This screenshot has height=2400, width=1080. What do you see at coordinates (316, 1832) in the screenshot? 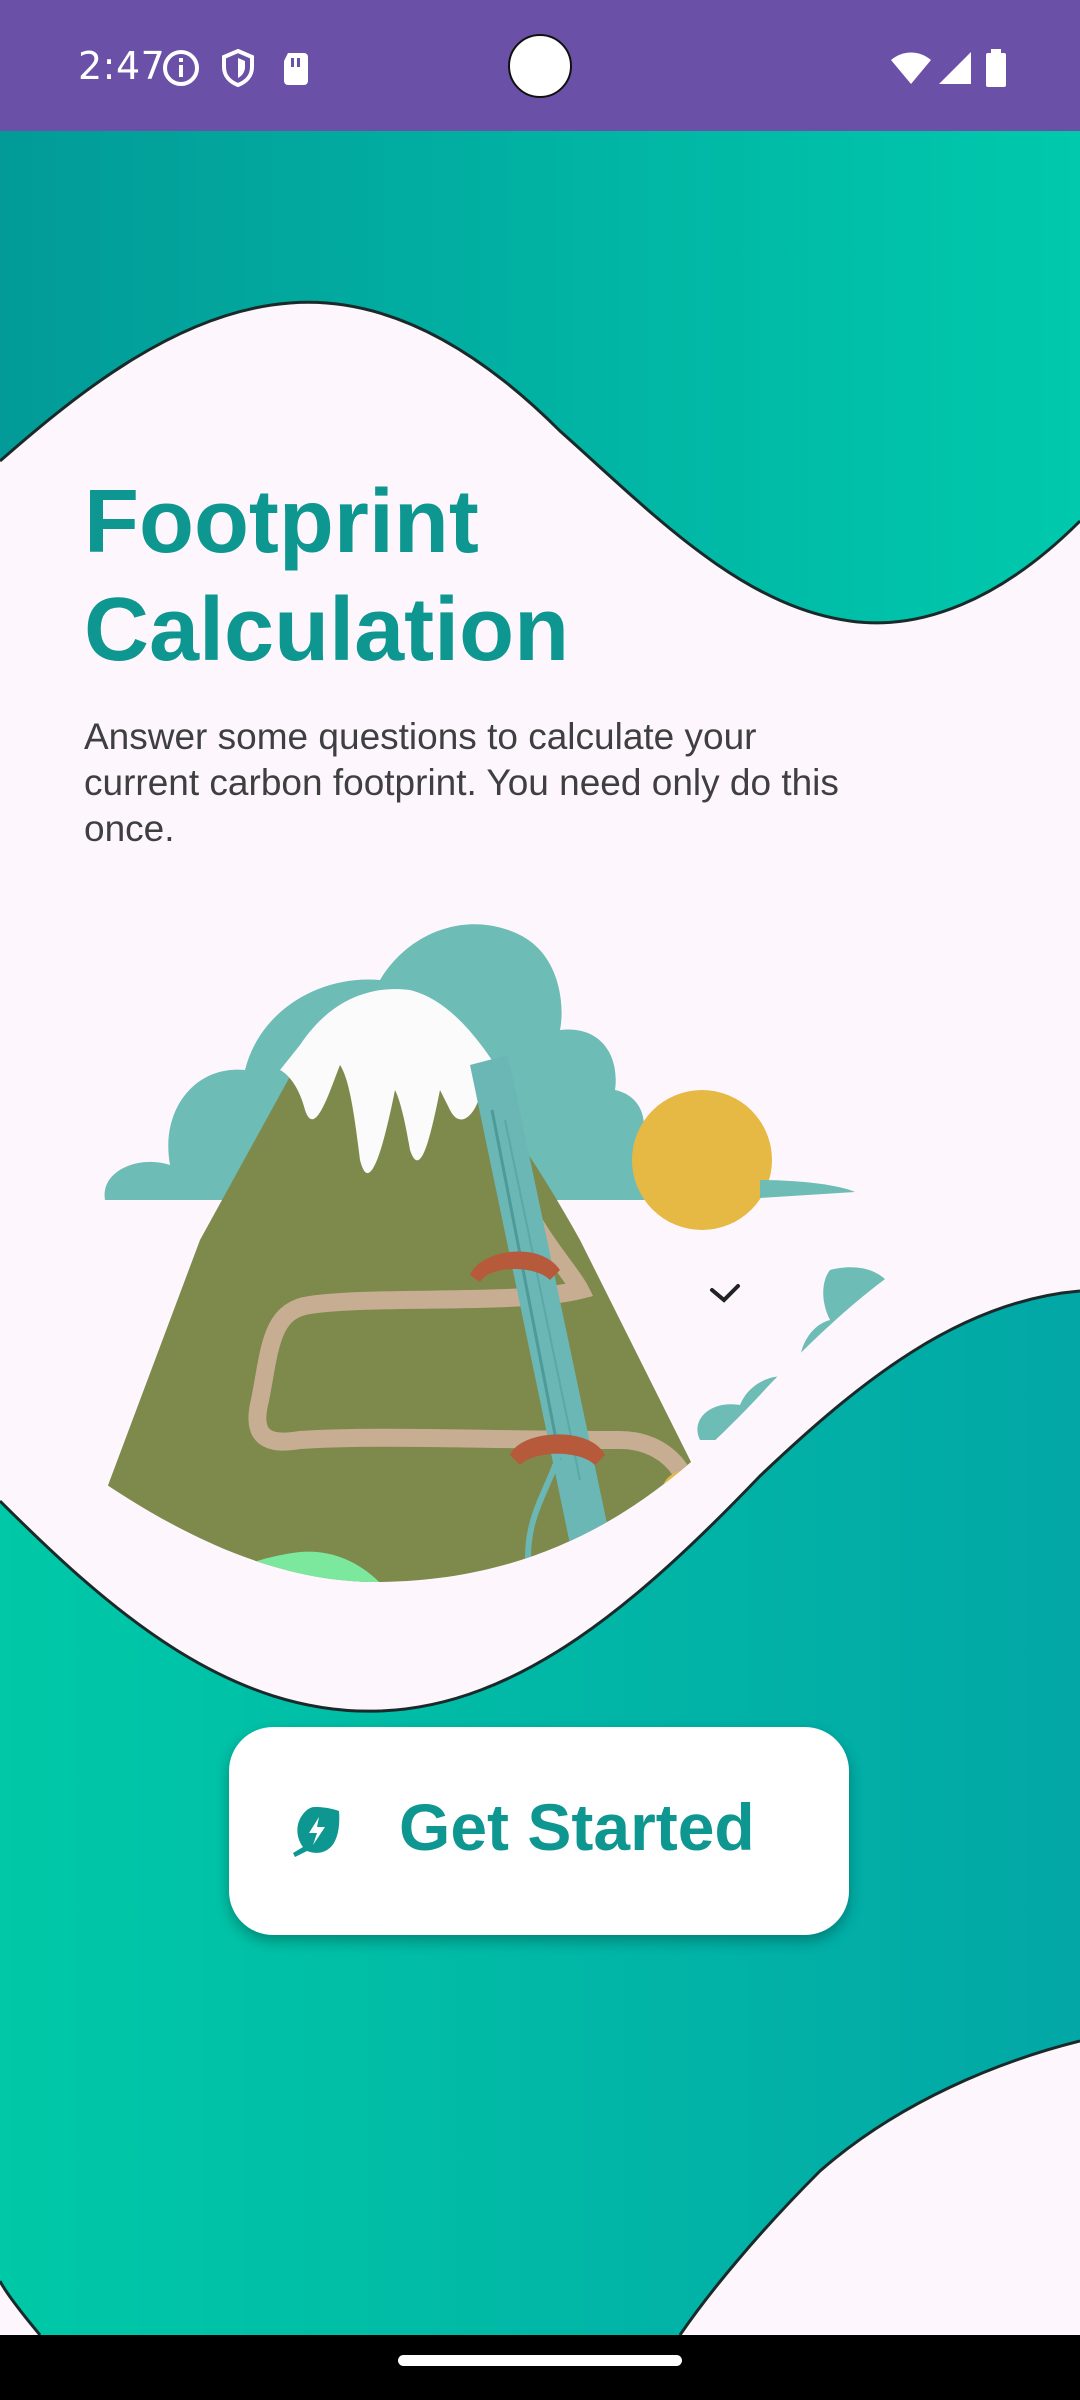
I see `eco-bolt-icon` at bounding box center [316, 1832].